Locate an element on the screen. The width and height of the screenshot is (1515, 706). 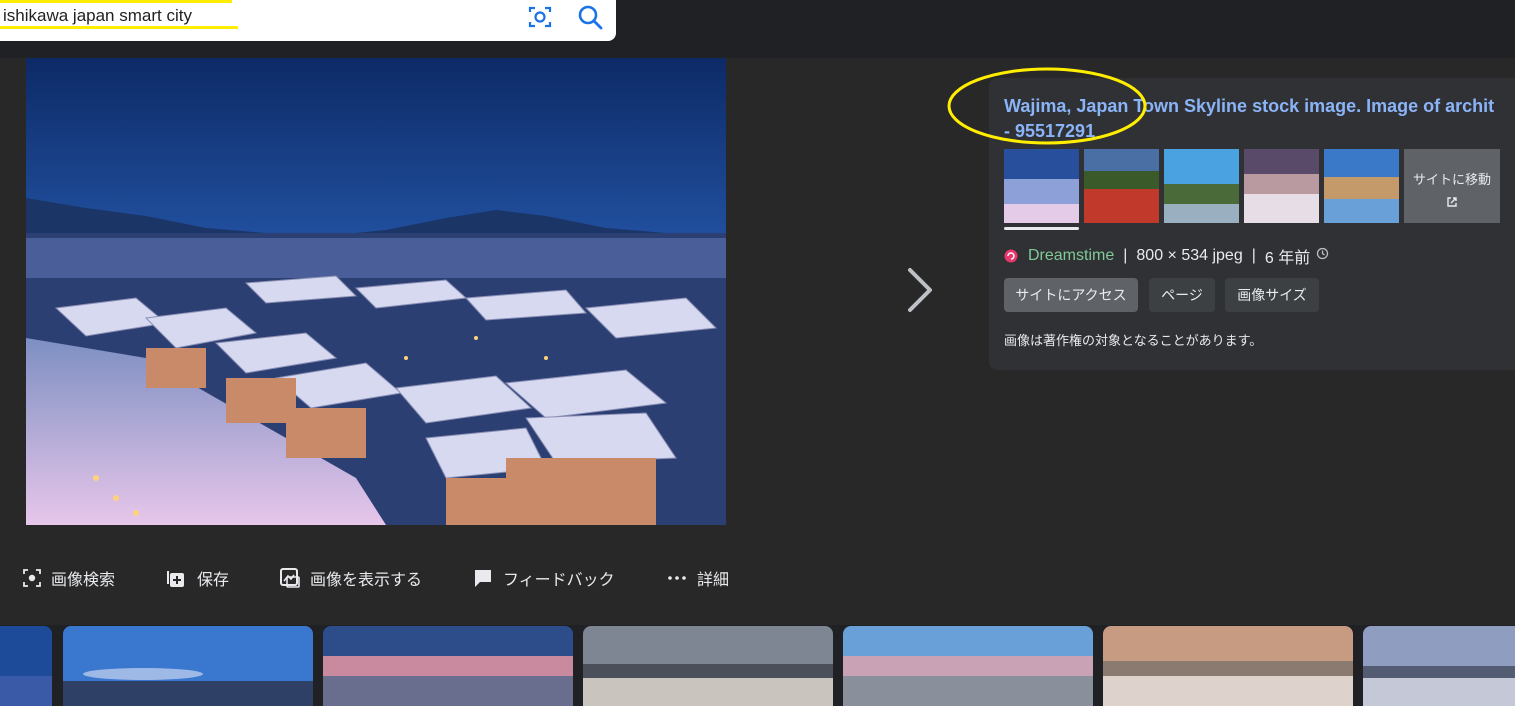
lens-icon is located at coordinates (32, 578).